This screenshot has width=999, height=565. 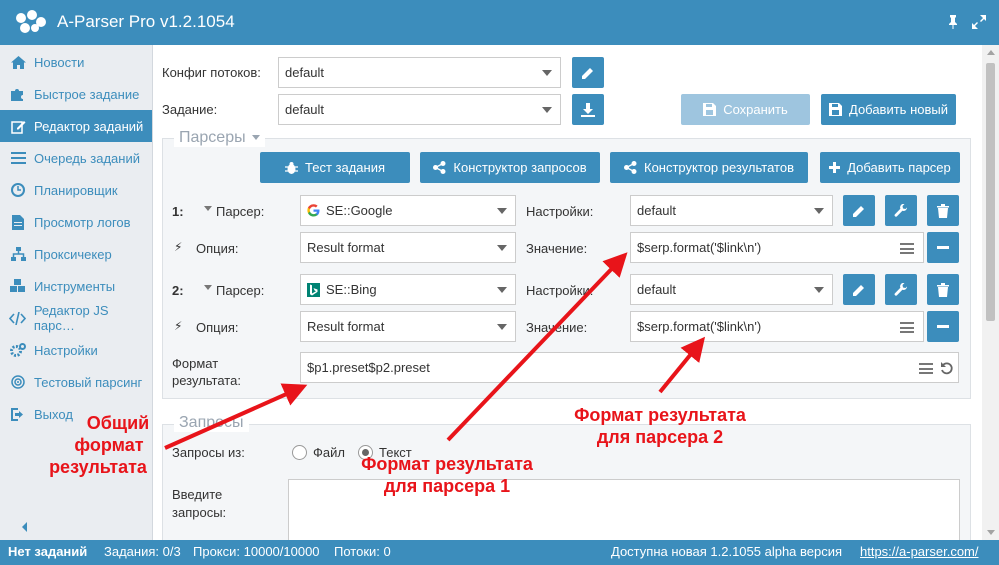 I want to click on annotation-parser-1-format: Формат результата для парсера 1, so click(x=447, y=475).